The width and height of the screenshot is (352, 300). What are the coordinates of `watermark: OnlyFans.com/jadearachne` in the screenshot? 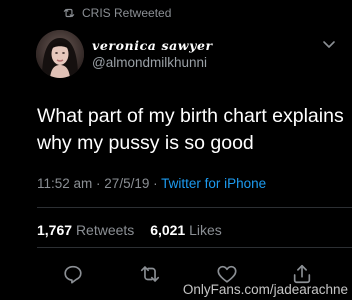 It's located at (265, 289).